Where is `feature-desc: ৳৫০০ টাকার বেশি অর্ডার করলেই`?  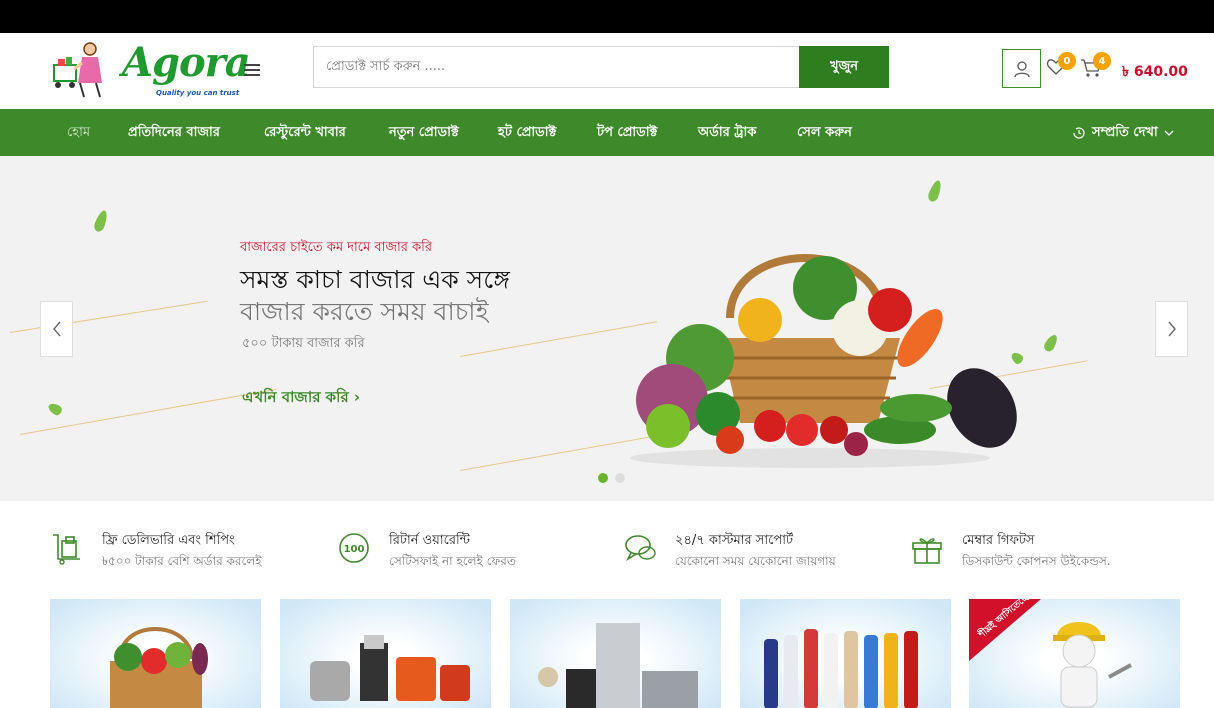
feature-desc: ৳৫০০ টাকার বেশি অর্ডার করলেই is located at coordinates (182, 561).